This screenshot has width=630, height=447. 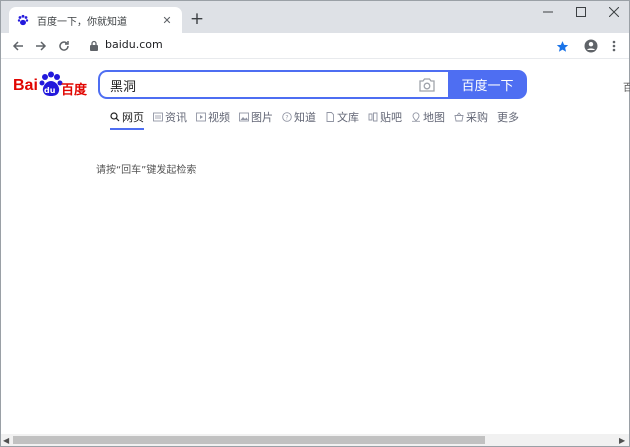 I want to click on tab-more: 更多, so click(x=508, y=117).